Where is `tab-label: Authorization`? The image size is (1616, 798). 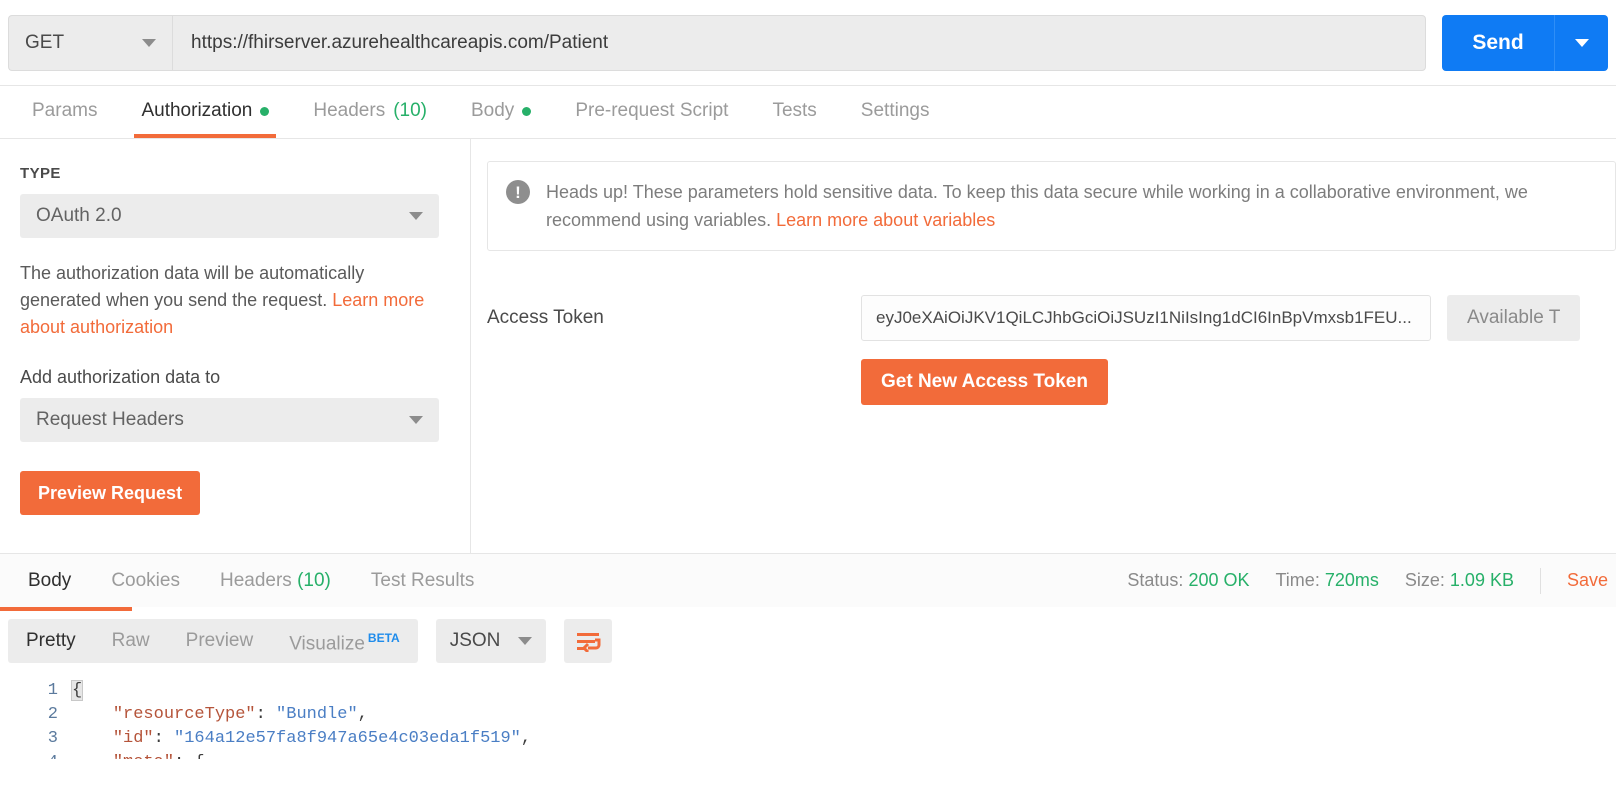
tab-label: Authorization is located at coordinates (197, 110).